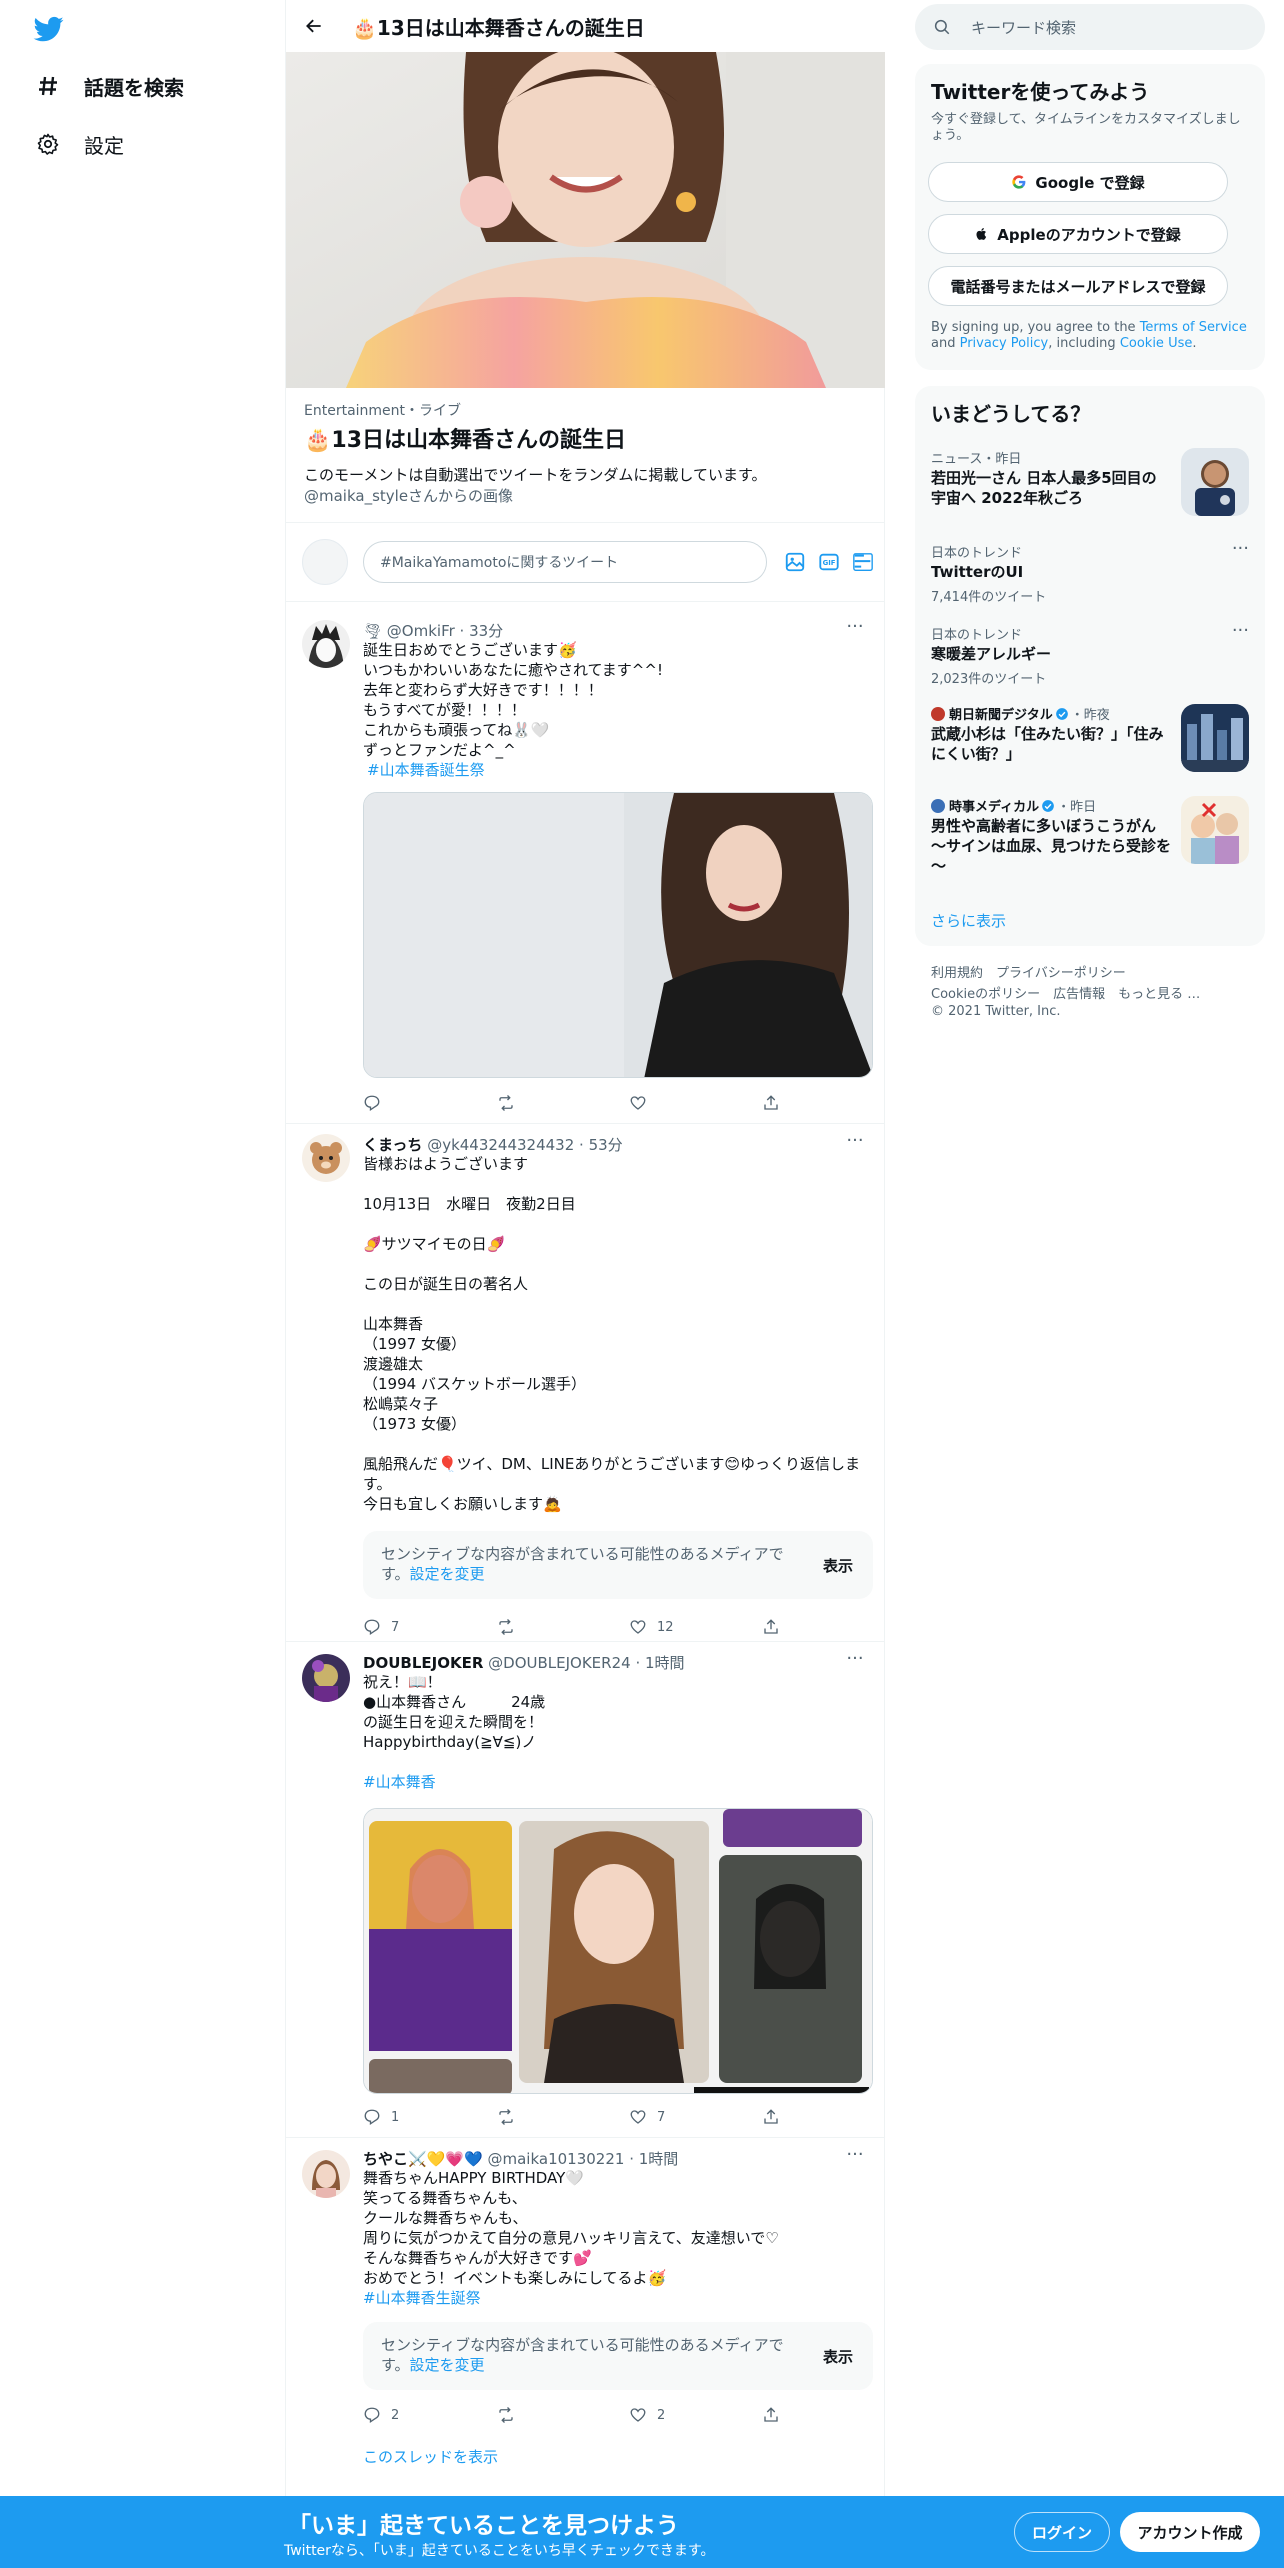 The height and width of the screenshot is (2568, 1284). What do you see at coordinates (618, 935) in the screenshot?
I see `tweet-media-image` at bounding box center [618, 935].